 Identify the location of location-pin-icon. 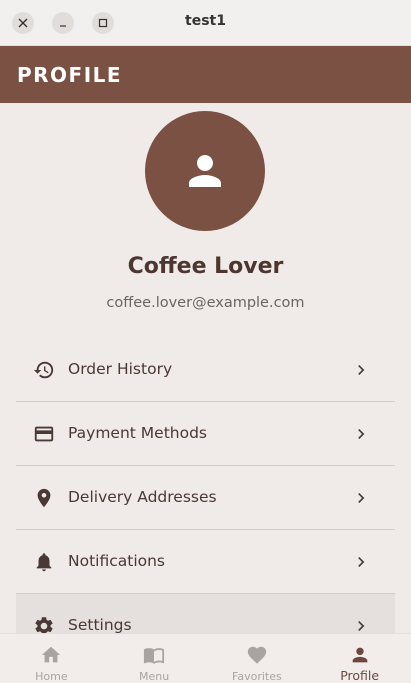
(44, 498).